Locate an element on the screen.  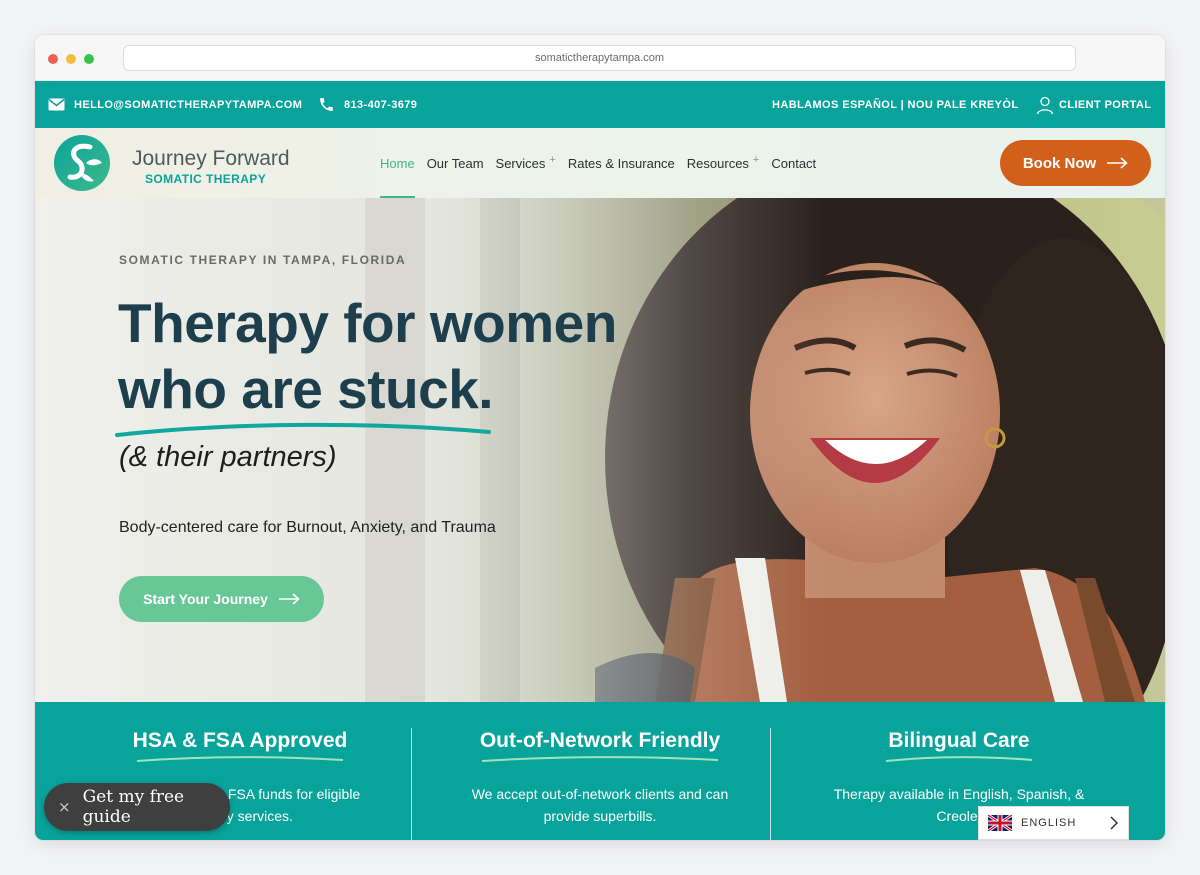
minimize-window-button is located at coordinates (71, 59).